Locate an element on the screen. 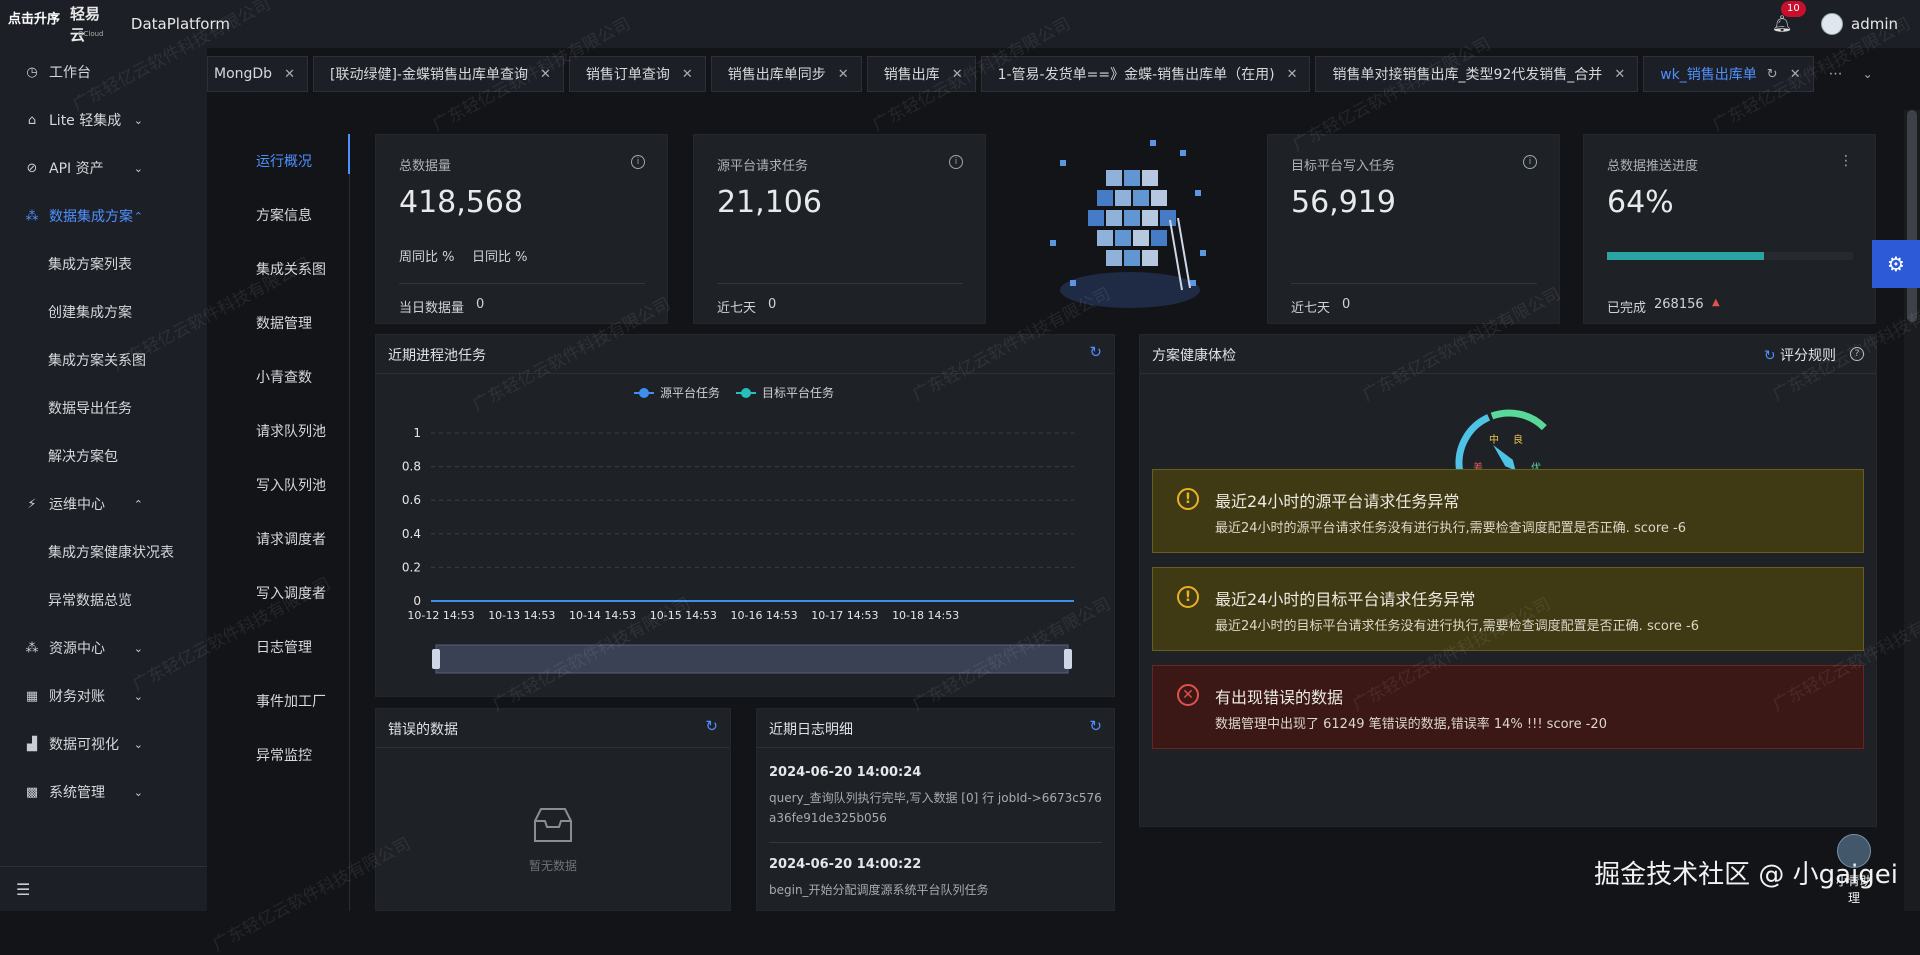 This screenshot has height=955, width=1920. zoom-handle-right is located at coordinates (1068, 659).